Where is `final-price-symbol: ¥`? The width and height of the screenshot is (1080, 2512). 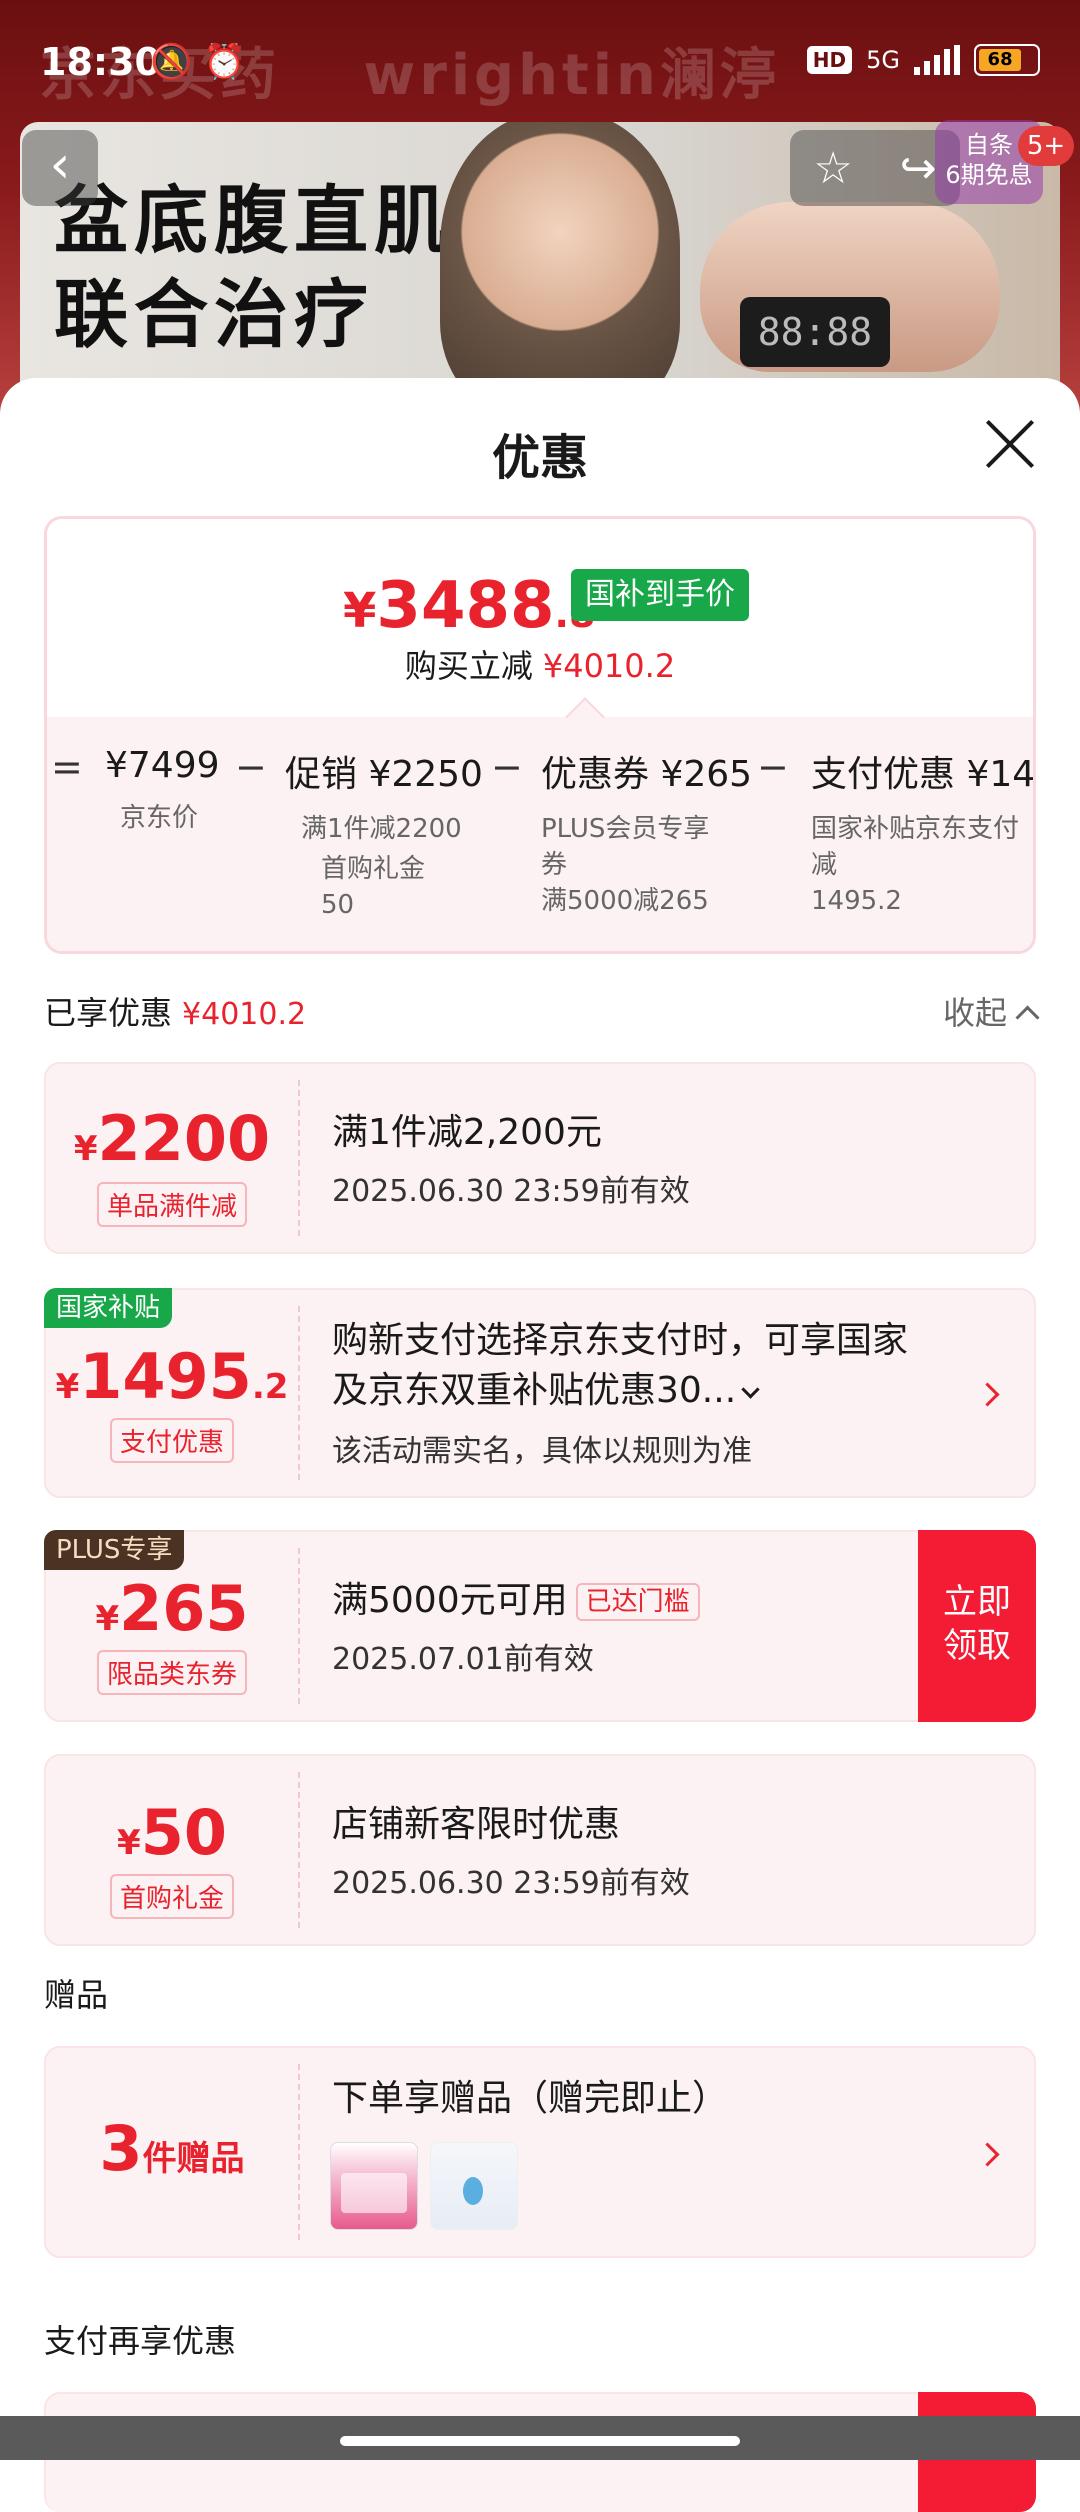 final-price-symbol: ¥ is located at coordinates (360, 611).